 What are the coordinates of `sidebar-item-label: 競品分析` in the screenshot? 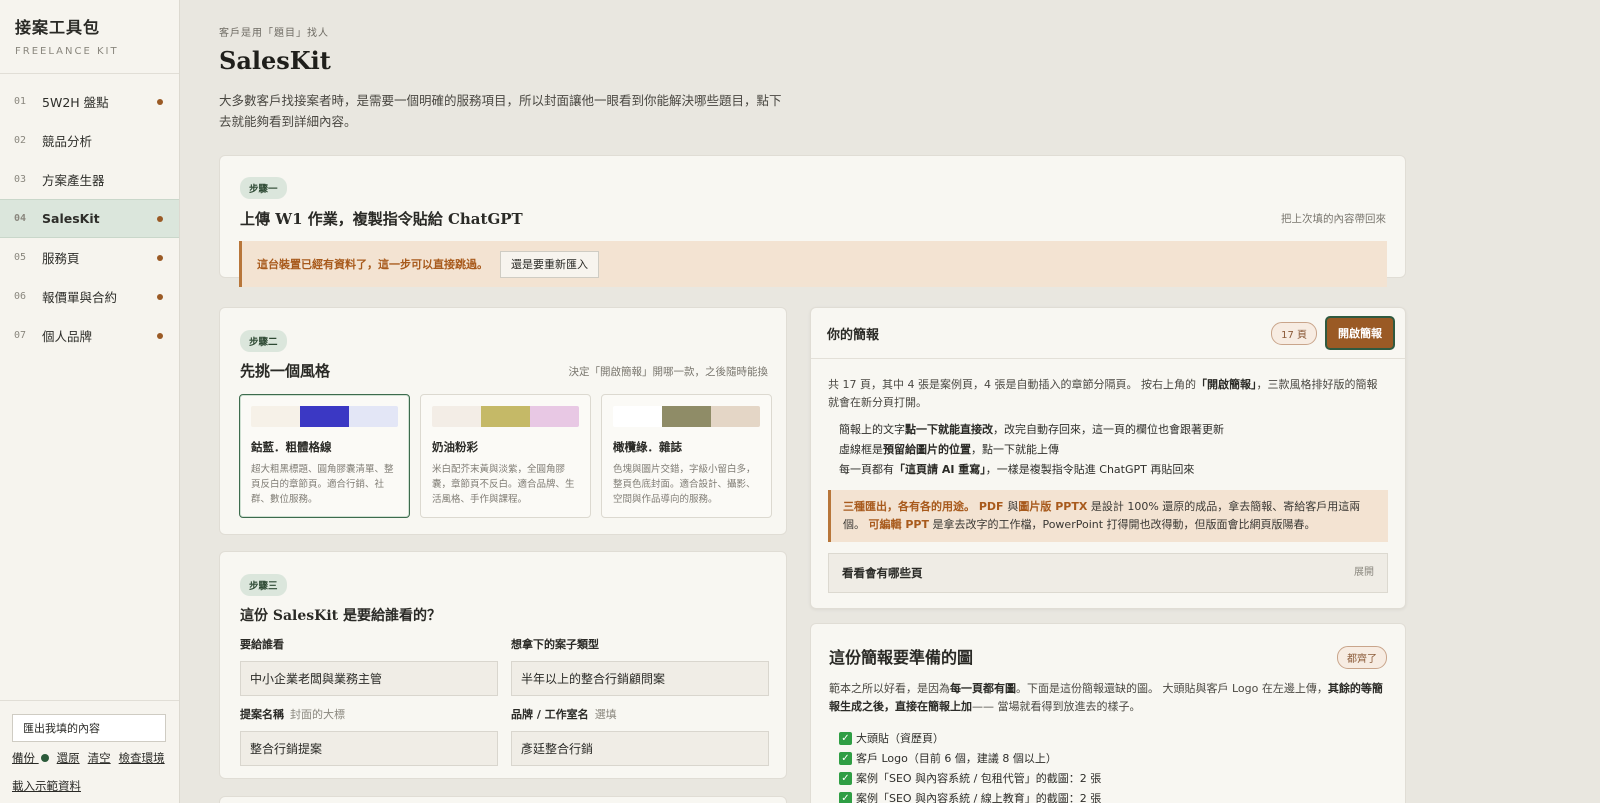 It's located at (67, 141).